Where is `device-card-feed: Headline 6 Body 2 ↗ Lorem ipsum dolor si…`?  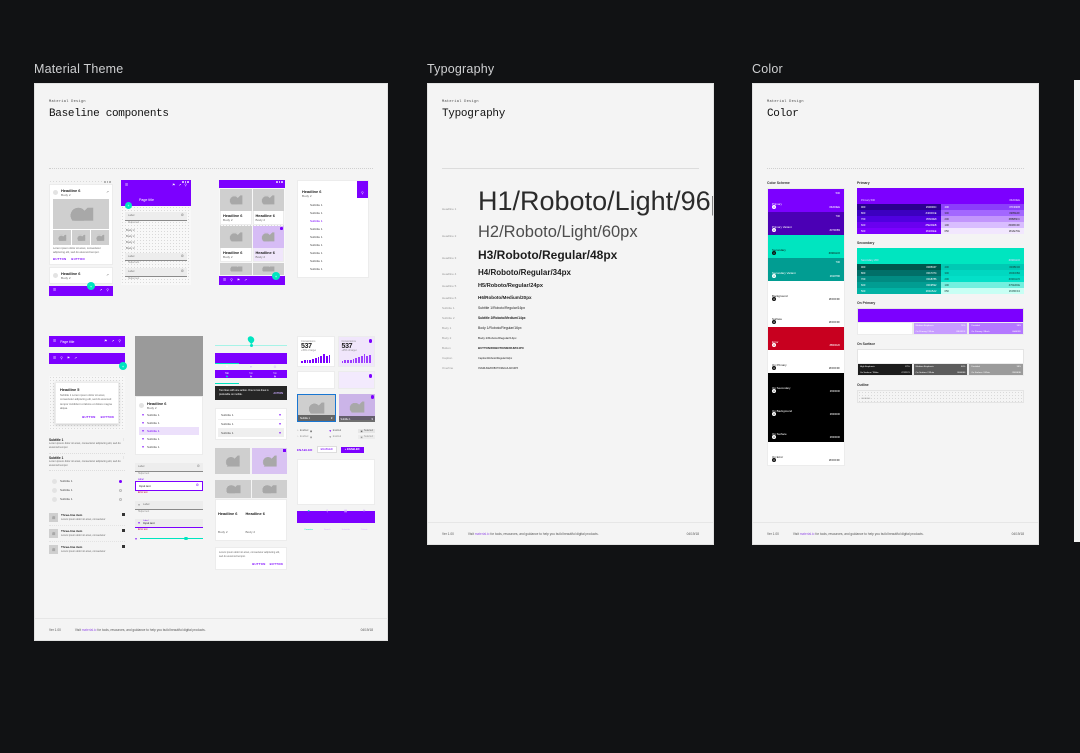 device-card-feed: Headline 6 Body 2 ↗ Lorem ipsum dolor si… is located at coordinates (81, 238).